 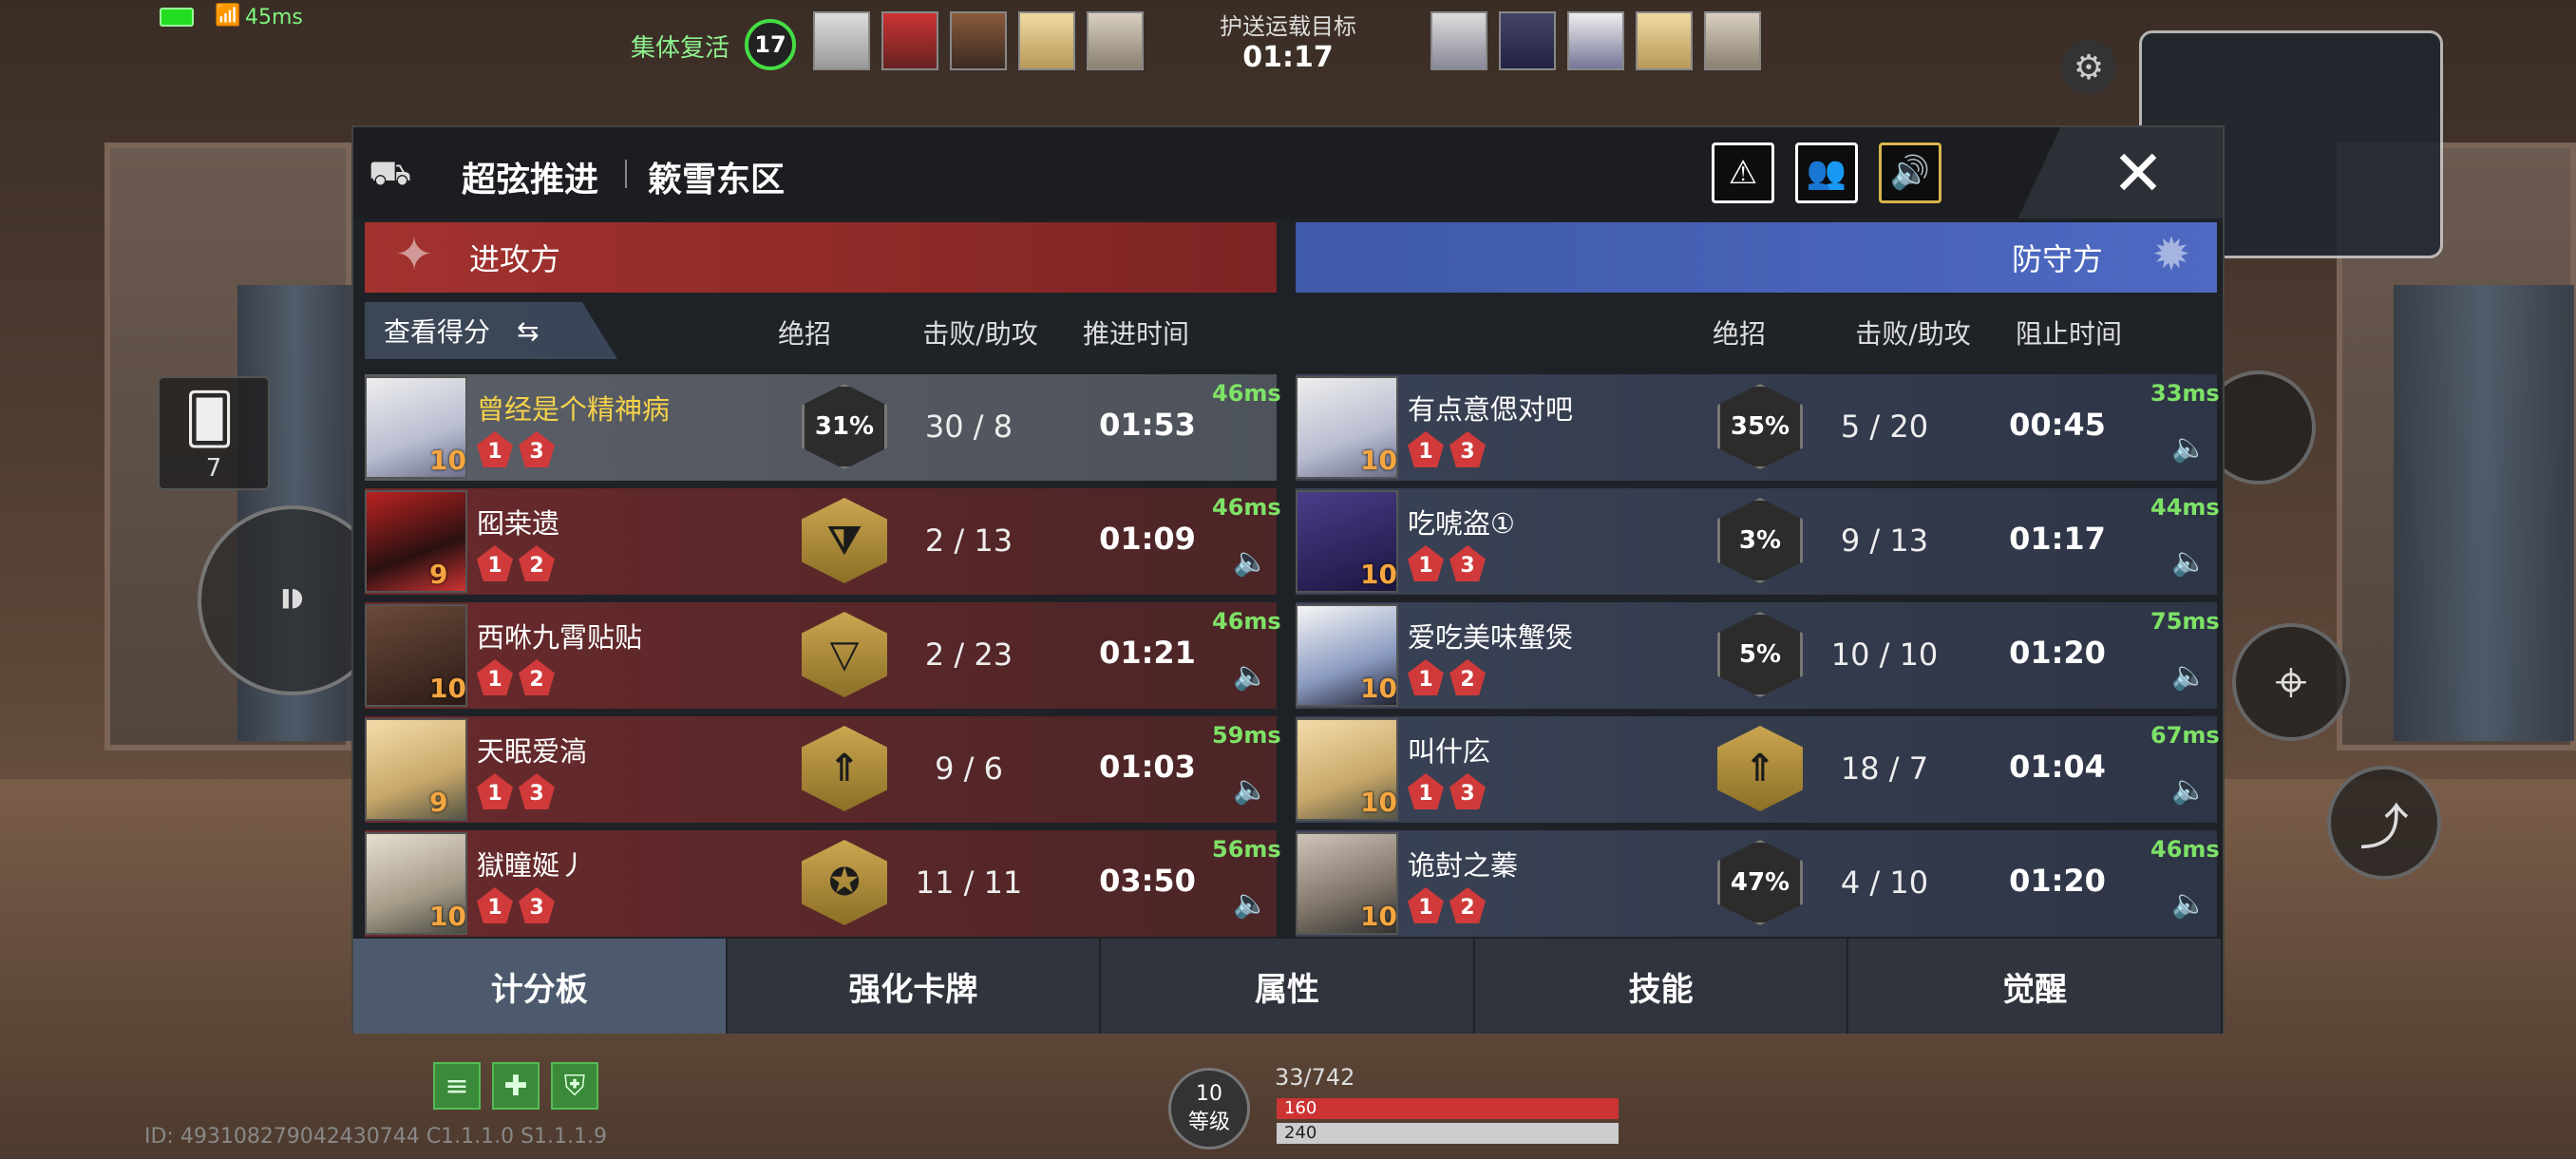 What do you see at coordinates (437, 332) in the screenshot?
I see `view-score-label: 查看得分` at bounding box center [437, 332].